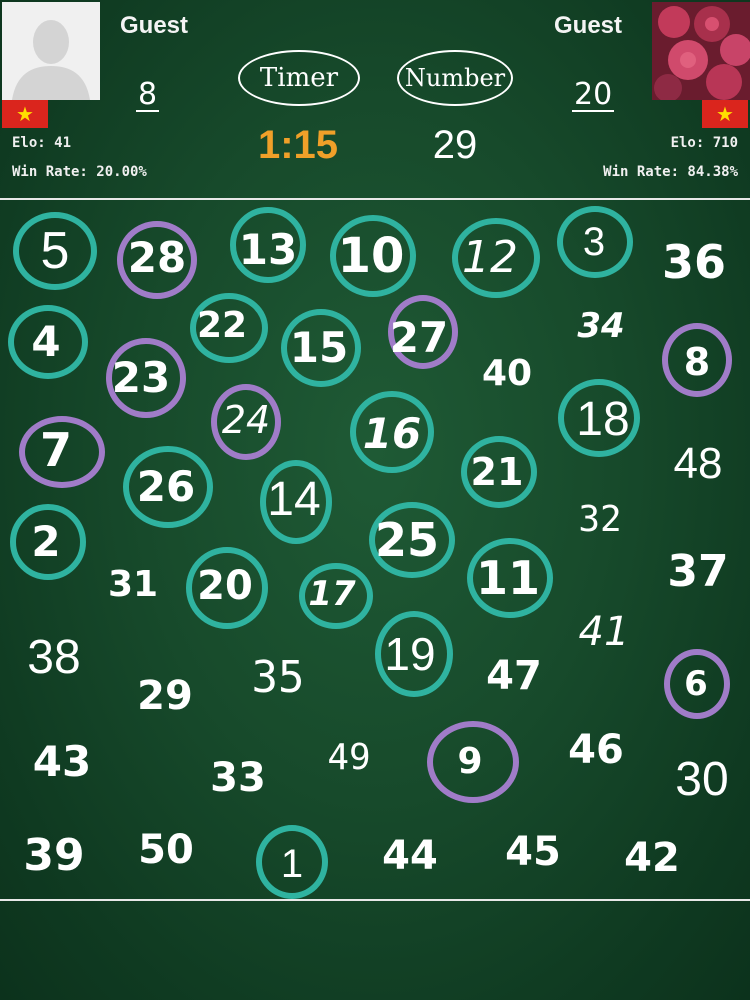 This screenshot has width=750, height=1000. I want to click on right-player-avatar, so click(701, 51).